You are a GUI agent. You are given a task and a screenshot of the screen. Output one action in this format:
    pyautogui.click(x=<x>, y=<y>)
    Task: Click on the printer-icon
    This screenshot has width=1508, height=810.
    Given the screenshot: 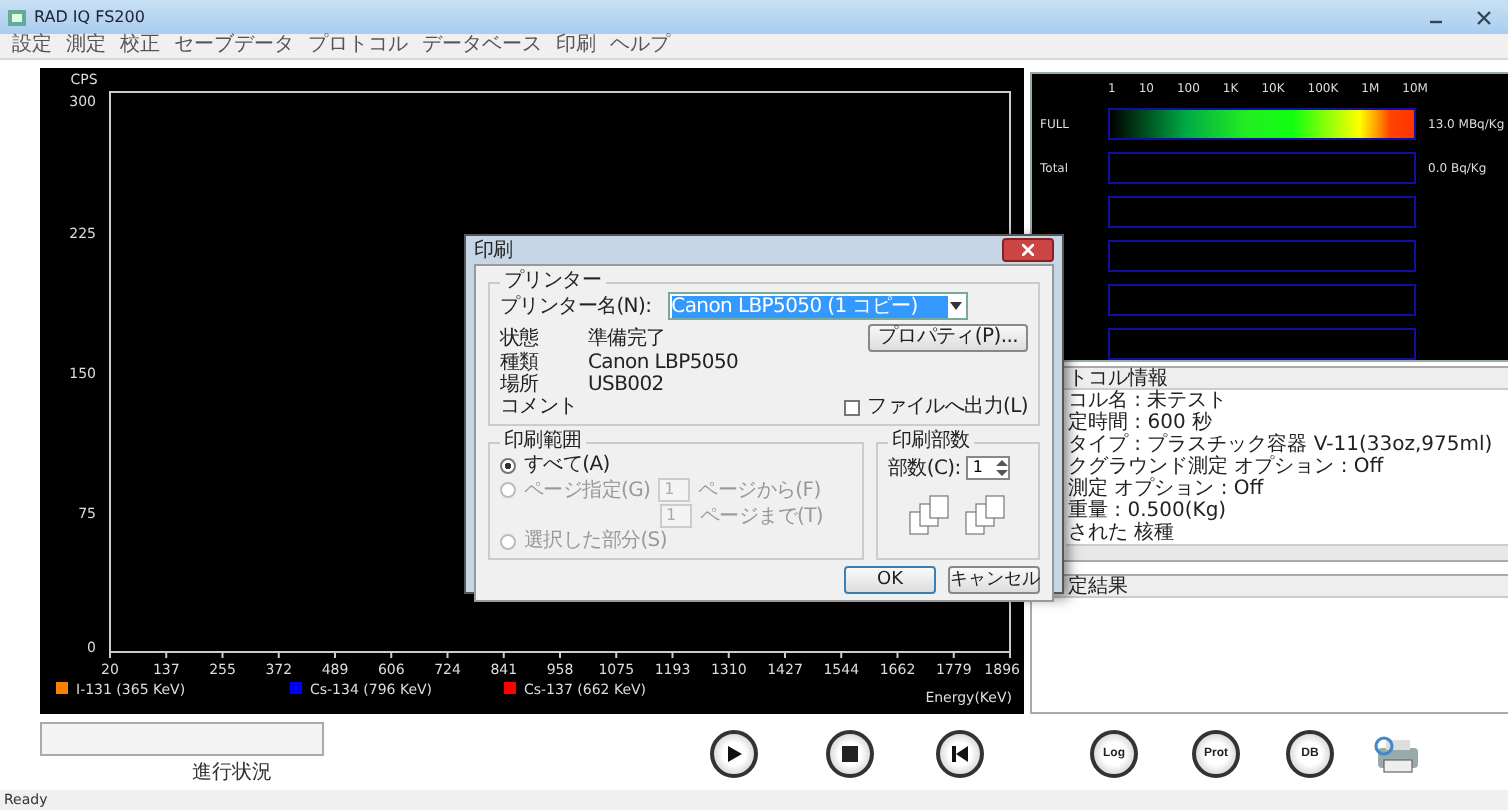 What is the action you would take?
    pyautogui.click(x=1396, y=754)
    